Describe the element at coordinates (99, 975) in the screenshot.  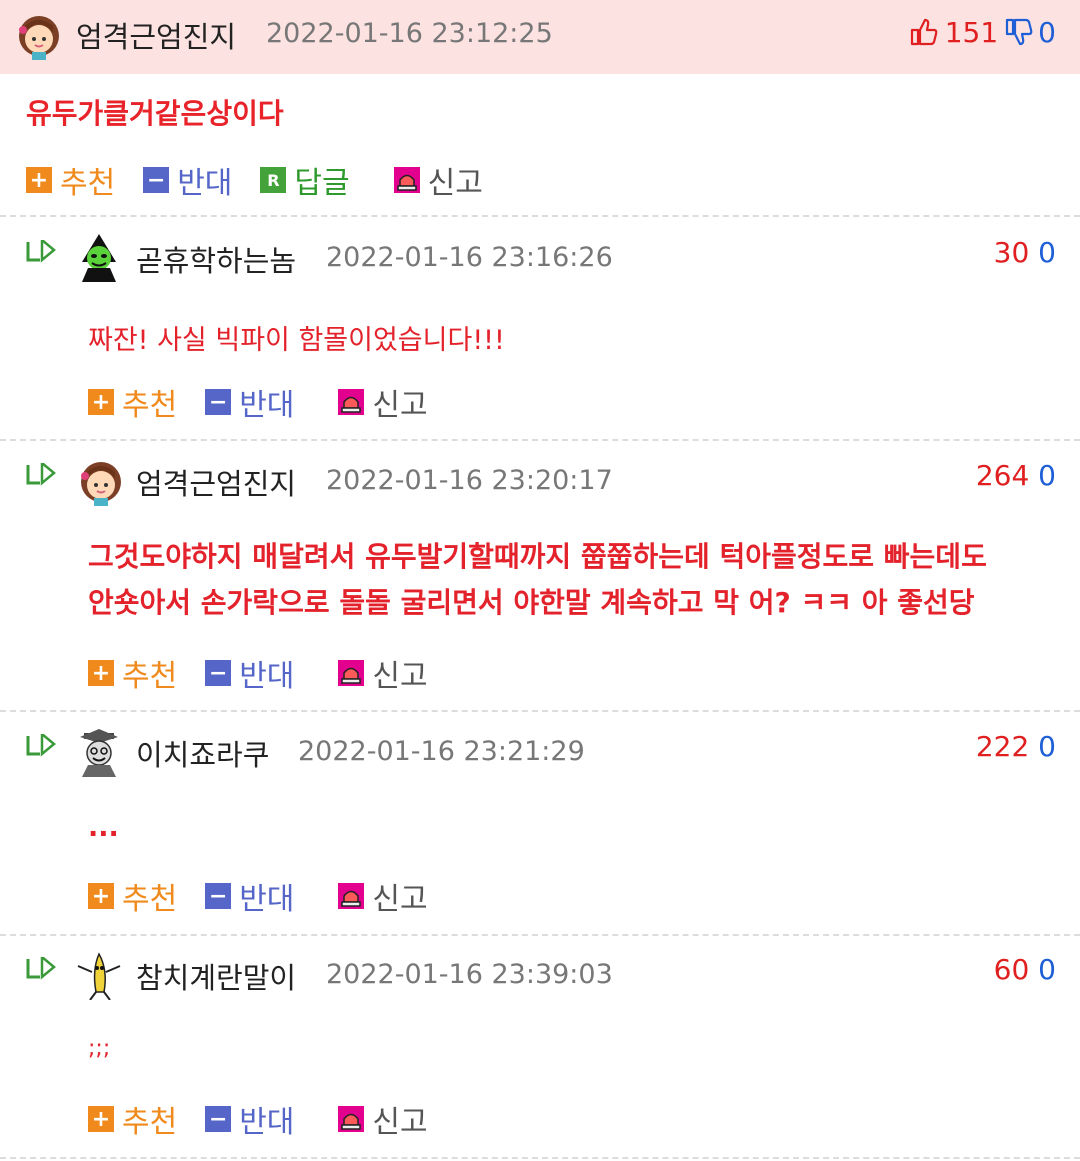
I see `user-avatar-banana-icon` at that location.